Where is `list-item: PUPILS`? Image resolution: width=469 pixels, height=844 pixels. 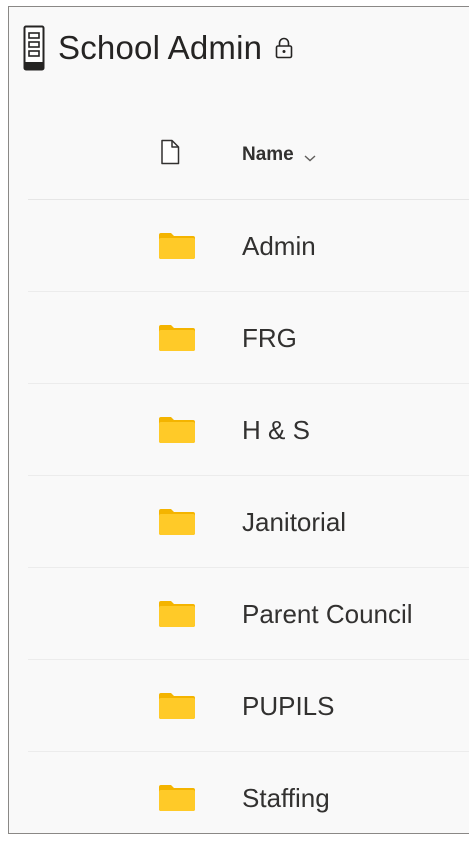
list-item: PUPILS is located at coordinates (248, 706).